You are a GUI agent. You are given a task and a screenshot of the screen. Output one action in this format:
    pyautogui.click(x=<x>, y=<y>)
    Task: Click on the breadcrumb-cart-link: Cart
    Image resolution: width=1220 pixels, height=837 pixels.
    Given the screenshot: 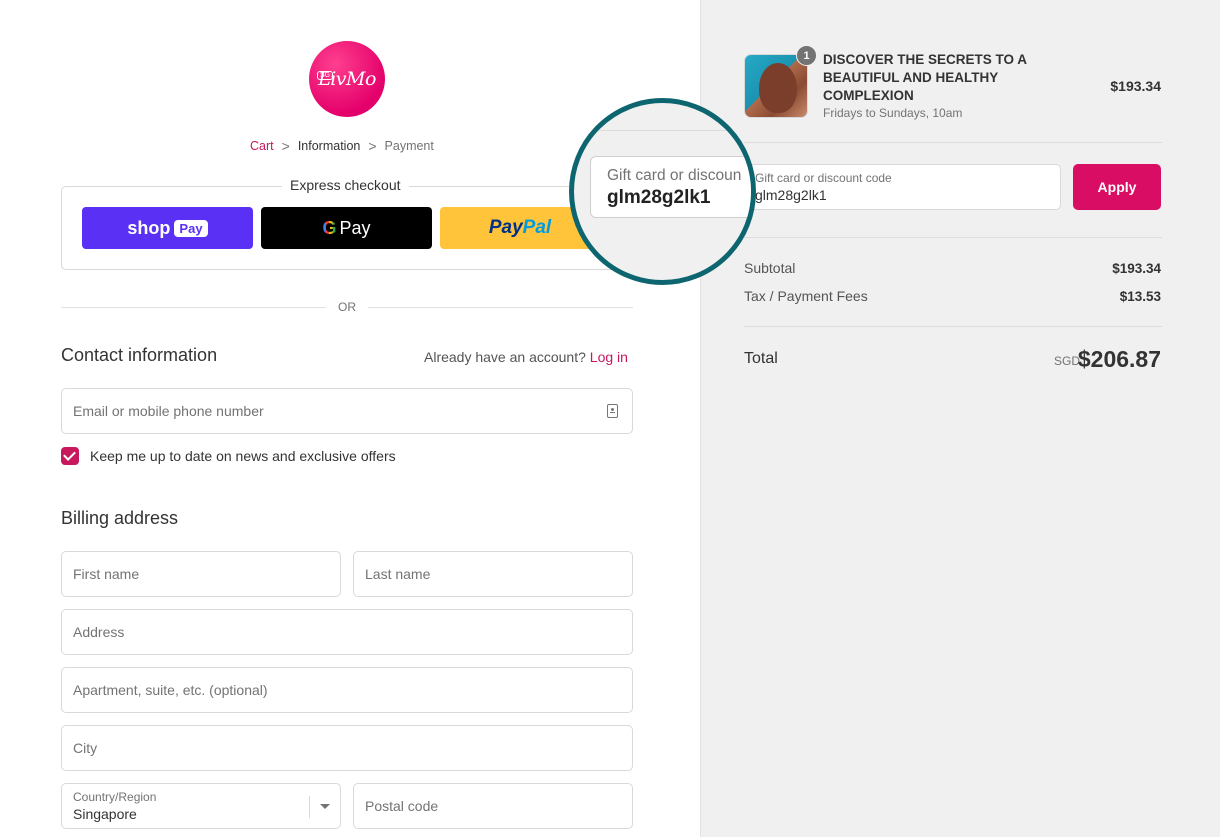 What is the action you would take?
    pyautogui.click(x=262, y=146)
    